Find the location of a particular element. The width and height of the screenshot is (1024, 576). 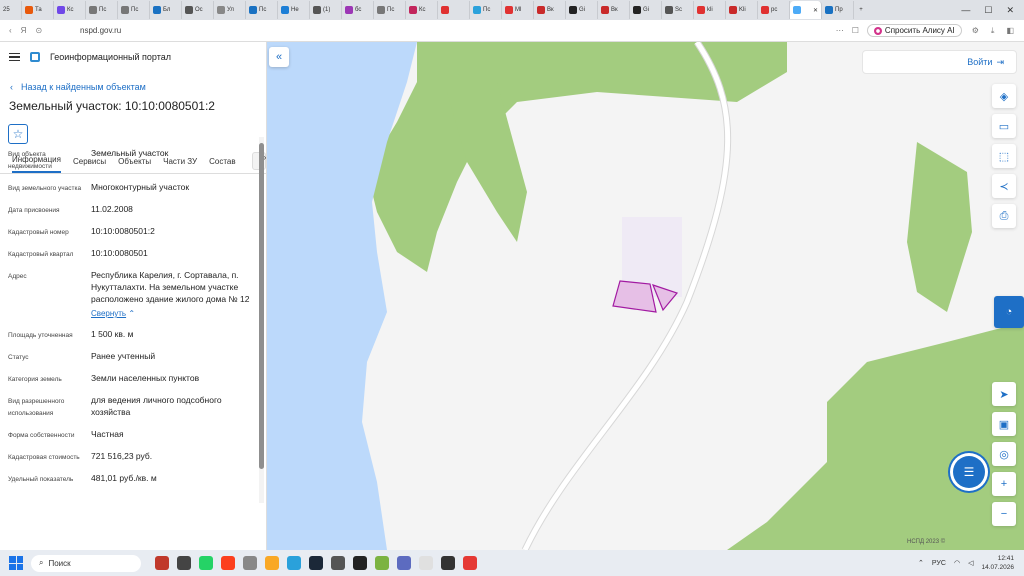

downloads-icon: ⤓ is located at coordinates (993, 31).